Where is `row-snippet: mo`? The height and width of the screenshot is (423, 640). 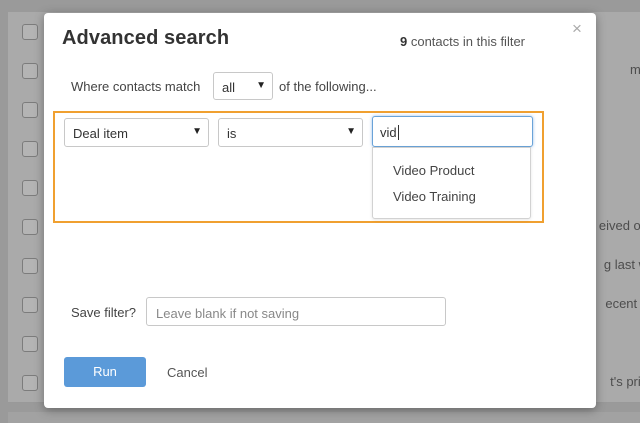 row-snippet: mo is located at coordinates (634, 69).